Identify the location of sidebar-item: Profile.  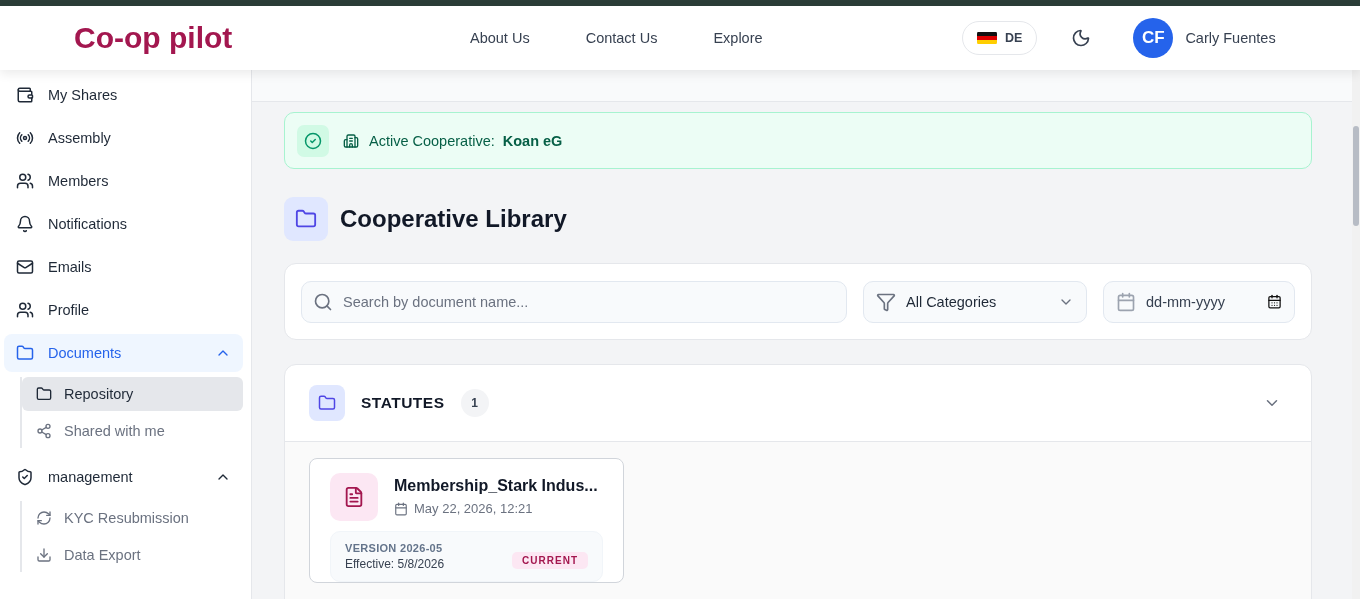
(123, 310).